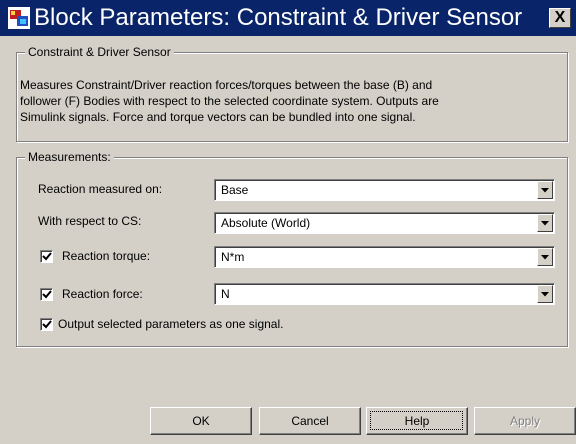 The width and height of the screenshot is (576, 444). I want to click on focus-rectangle, so click(416, 420).